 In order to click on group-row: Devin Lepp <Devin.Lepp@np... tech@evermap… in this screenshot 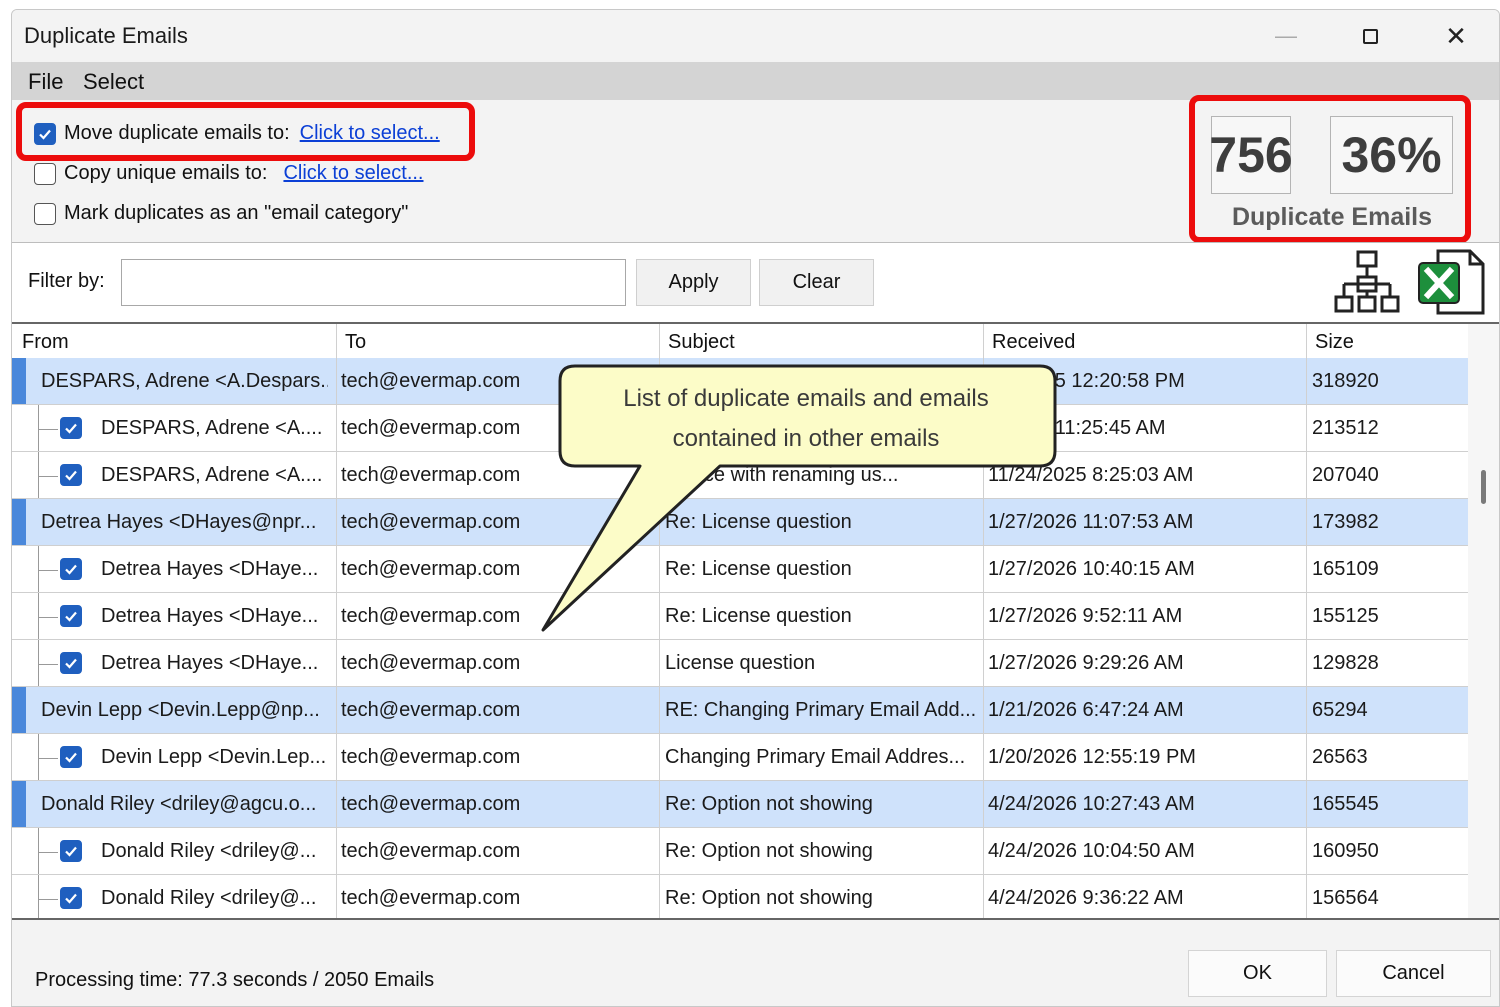, I will do `click(740, 710)`.